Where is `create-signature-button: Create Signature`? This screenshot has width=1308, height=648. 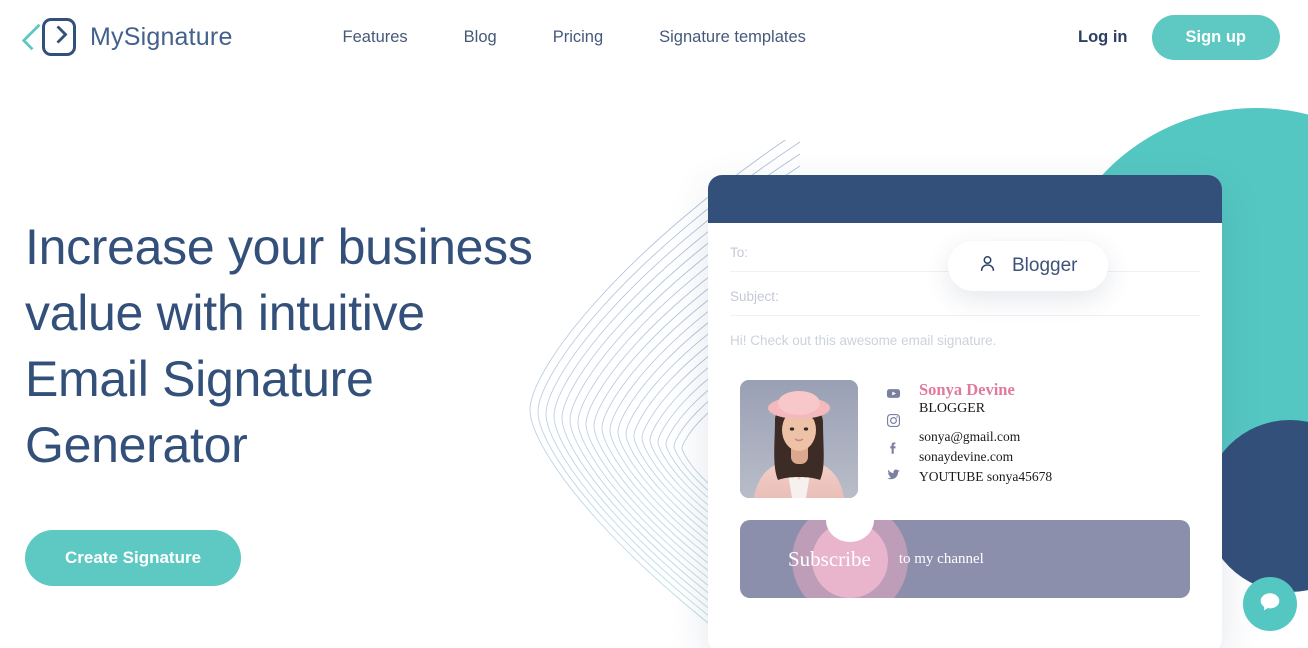
create-signature-button: Create Signature is located at coordinates (133, 558).